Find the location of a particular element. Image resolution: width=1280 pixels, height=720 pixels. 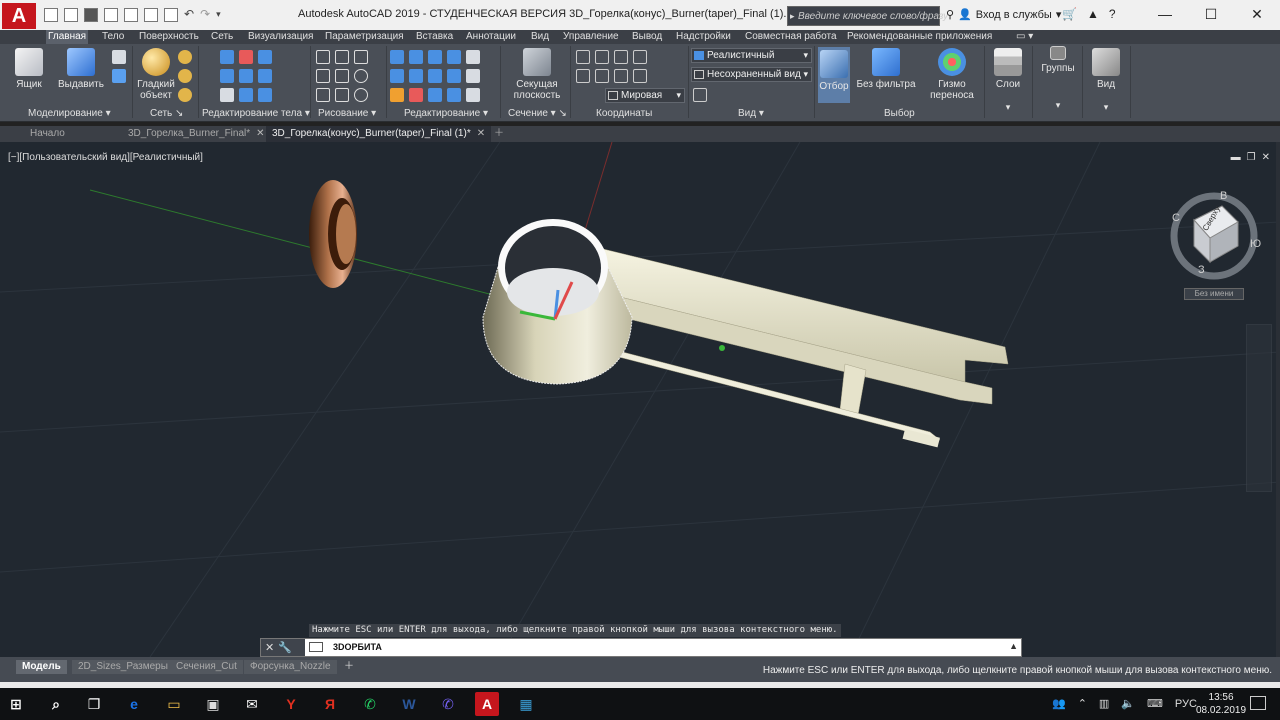

plot-icon is located at coordinates (151, 15).